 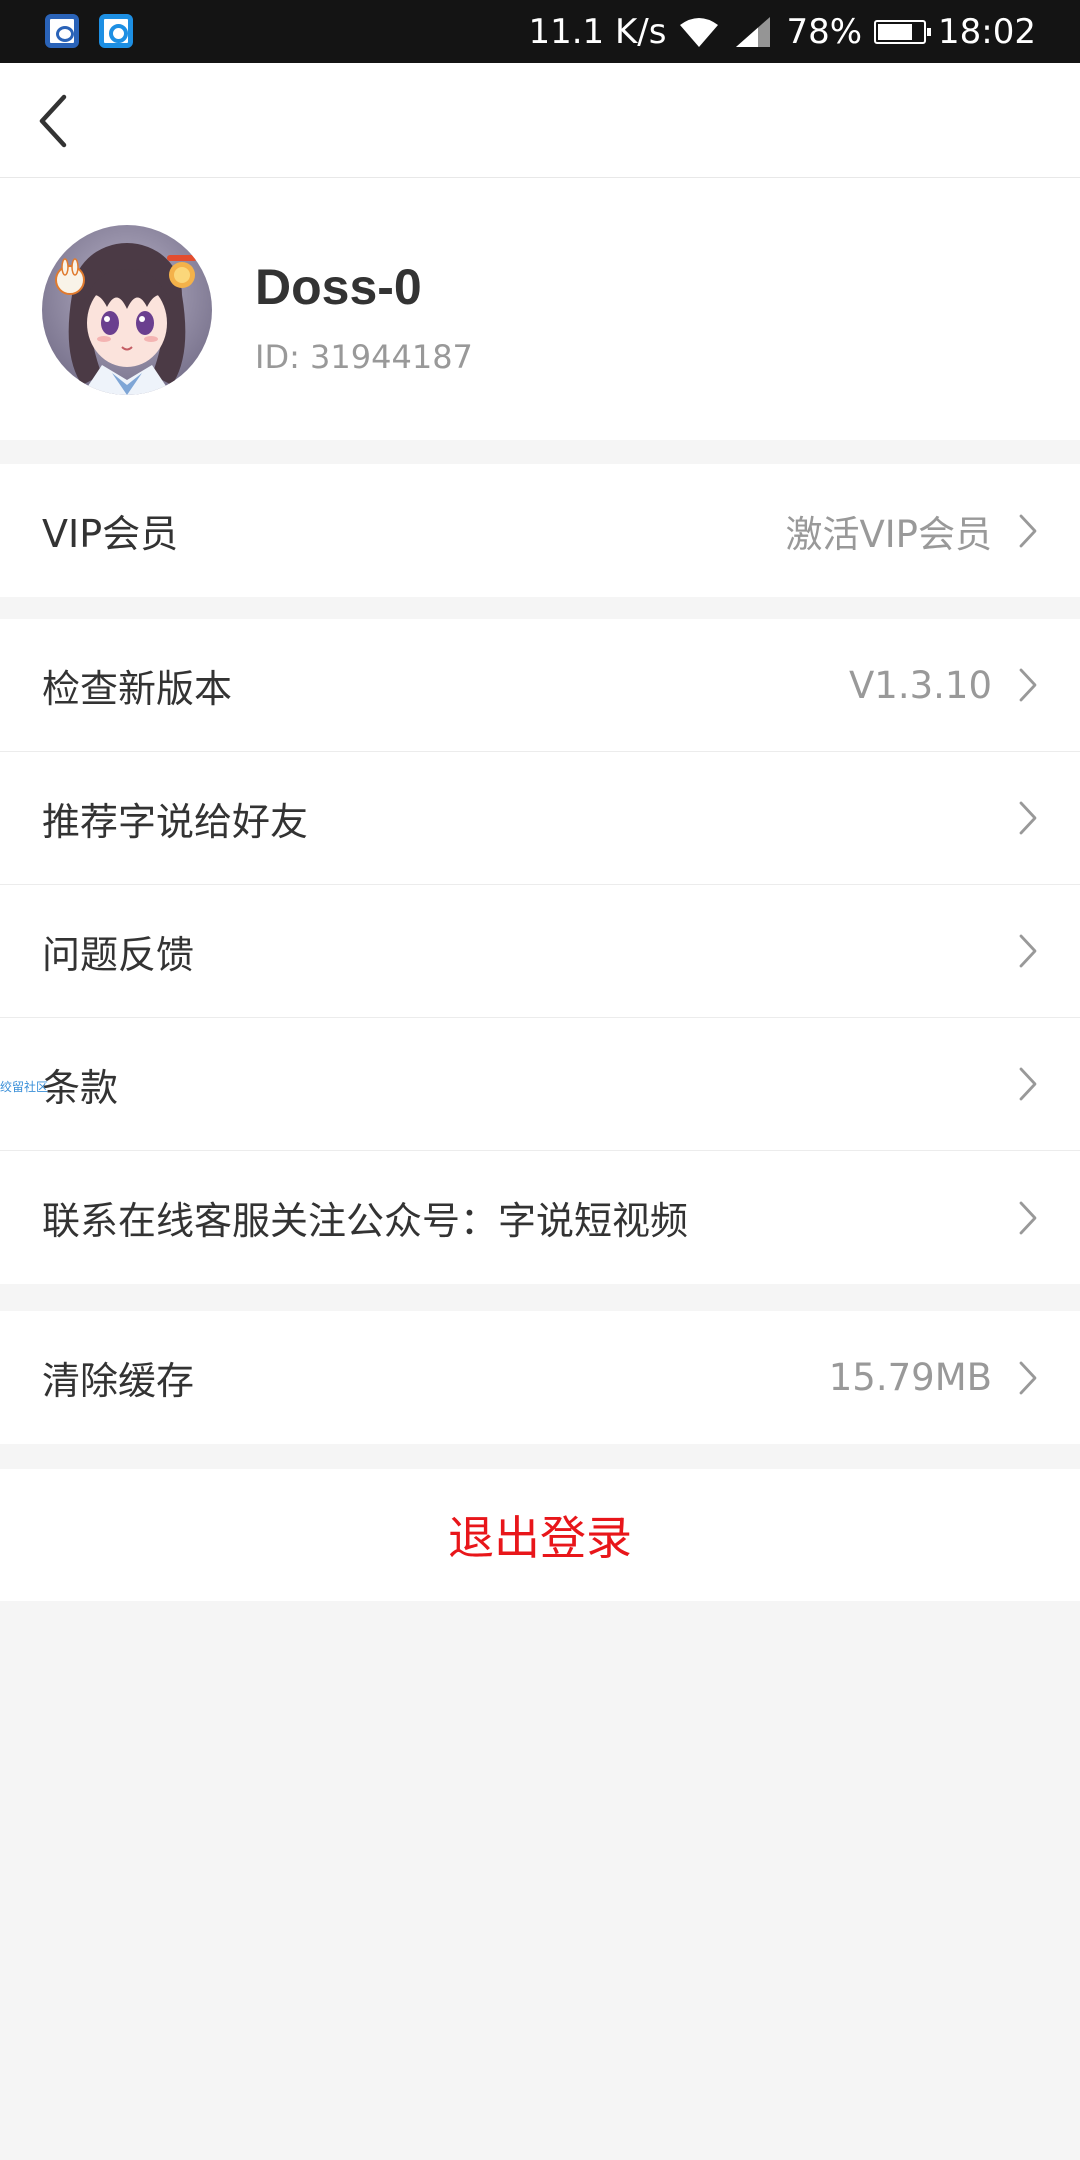 I want to click on battery-level-fill, so click(x=895, y=31).